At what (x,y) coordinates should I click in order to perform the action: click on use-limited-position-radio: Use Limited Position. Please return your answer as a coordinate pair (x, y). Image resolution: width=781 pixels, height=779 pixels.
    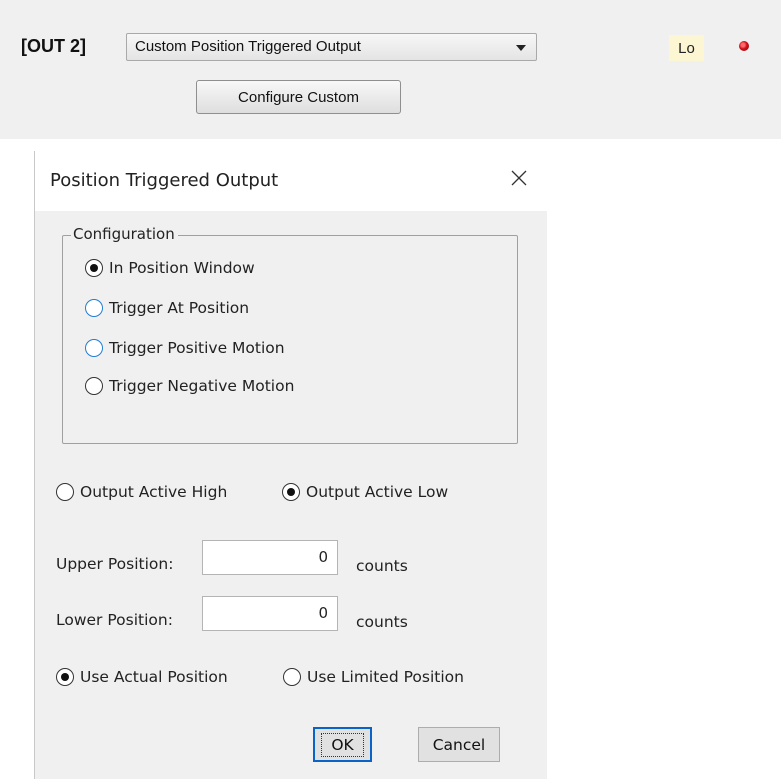
    Looking at the image, I should click on (373, 677).